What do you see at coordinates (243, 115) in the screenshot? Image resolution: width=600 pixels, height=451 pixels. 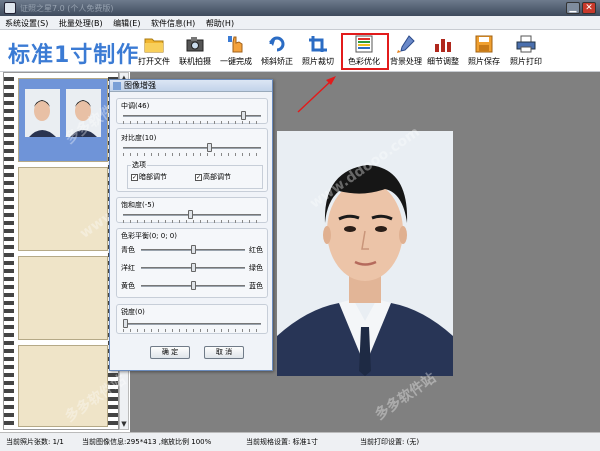 I see `midtone-slider-thumb` at bounding box center [243, 115].